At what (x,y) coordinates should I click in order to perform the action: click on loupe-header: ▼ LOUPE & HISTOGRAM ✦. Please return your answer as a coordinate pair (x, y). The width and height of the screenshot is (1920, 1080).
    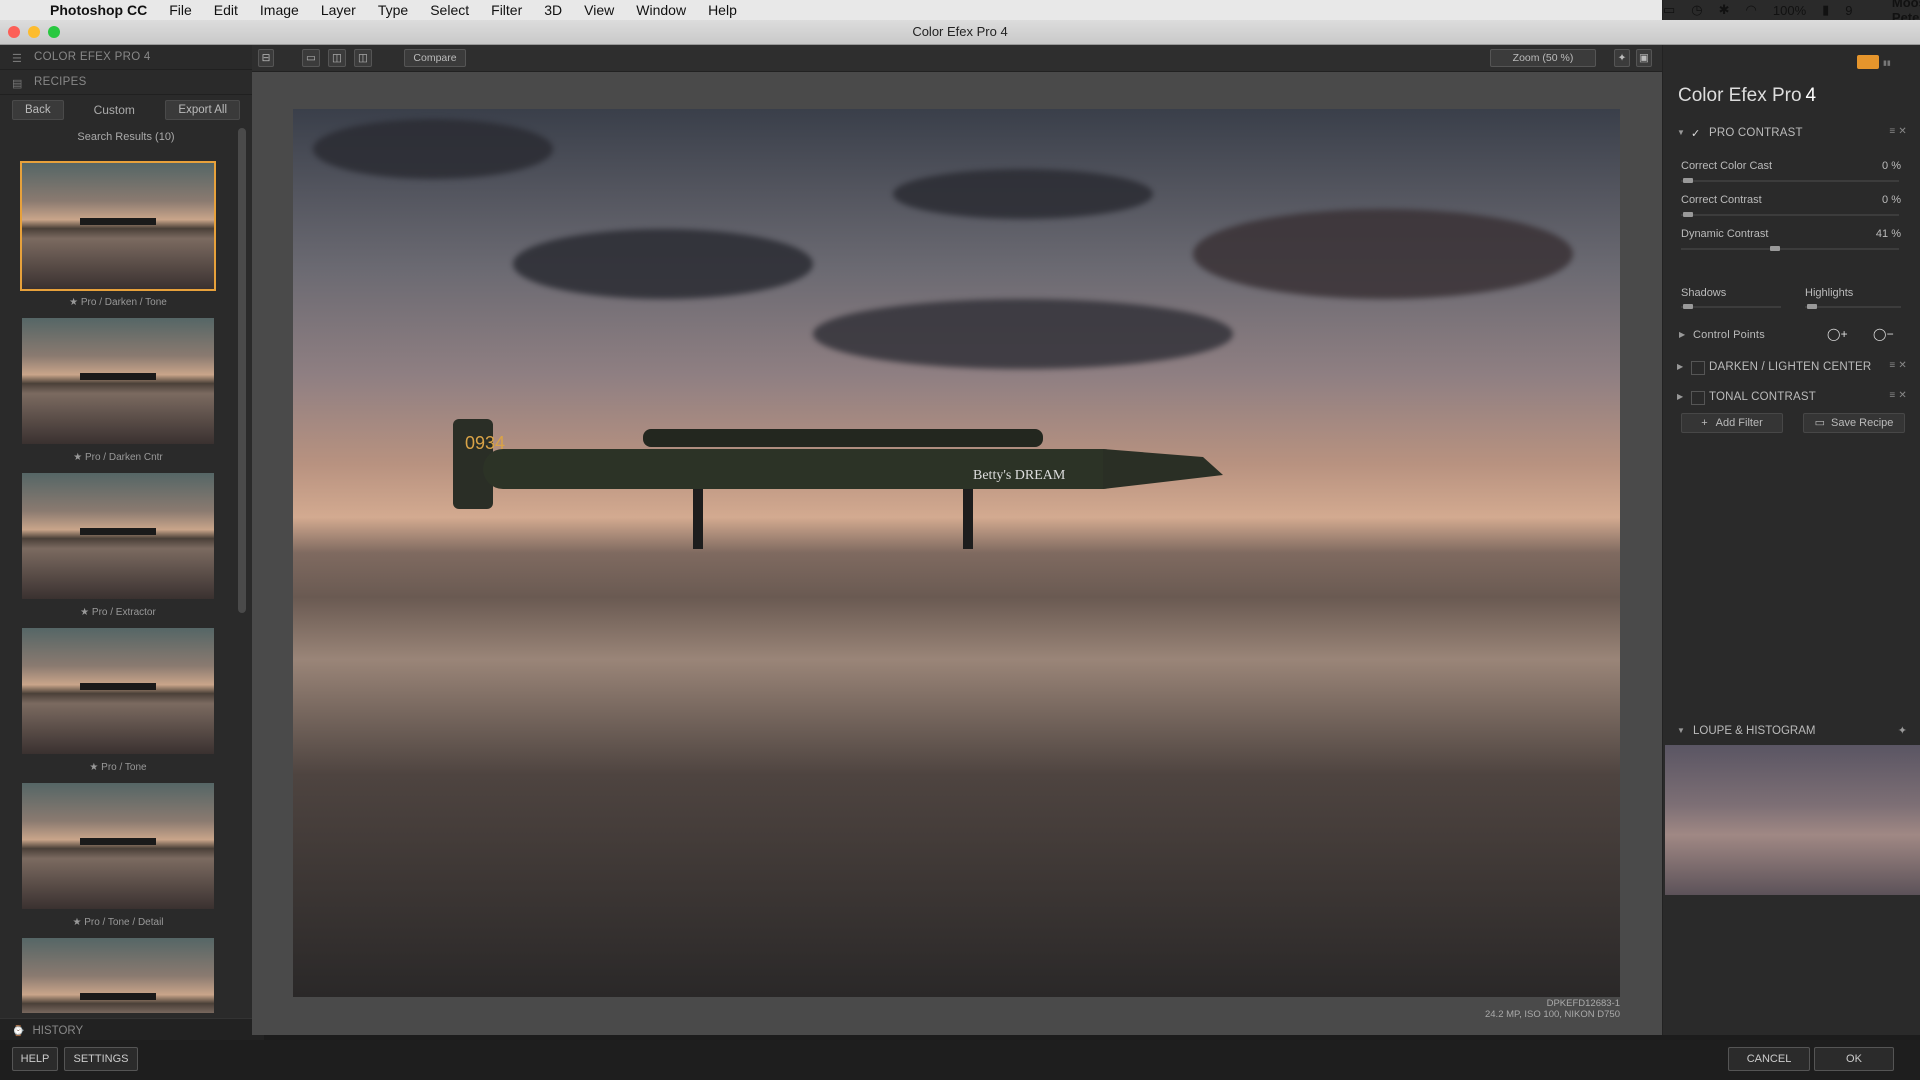
    Looking at the image, I should click on (1791, 732).